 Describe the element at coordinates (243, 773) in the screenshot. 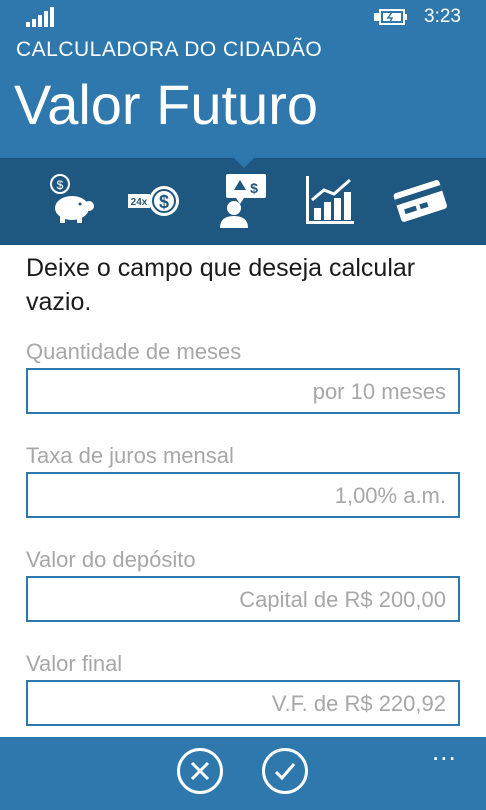

I see `app-bar` at that location.